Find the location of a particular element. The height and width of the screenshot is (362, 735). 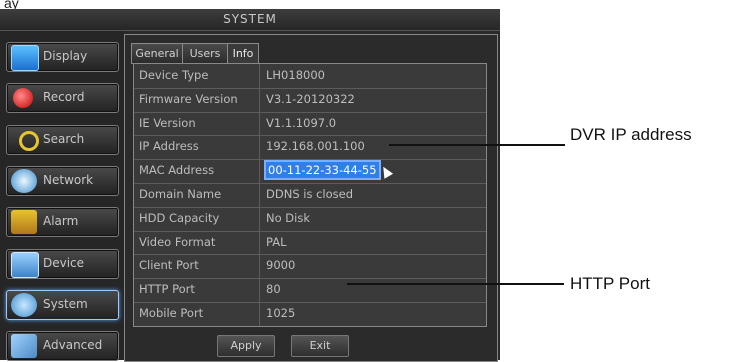

row-value: 1025 is located at coordinates (281, 313).